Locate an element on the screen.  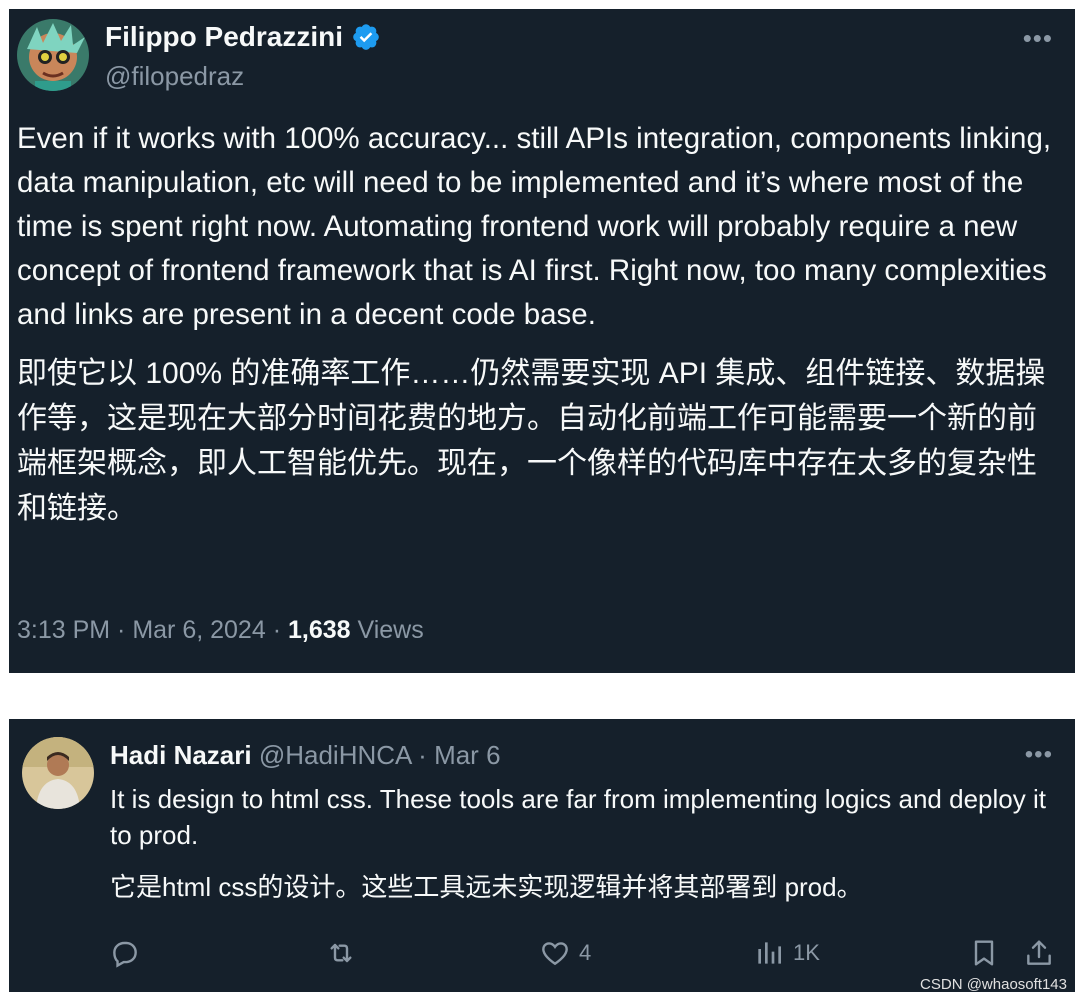
author-handle: @filopedraz is located at coordinates (174, 76).